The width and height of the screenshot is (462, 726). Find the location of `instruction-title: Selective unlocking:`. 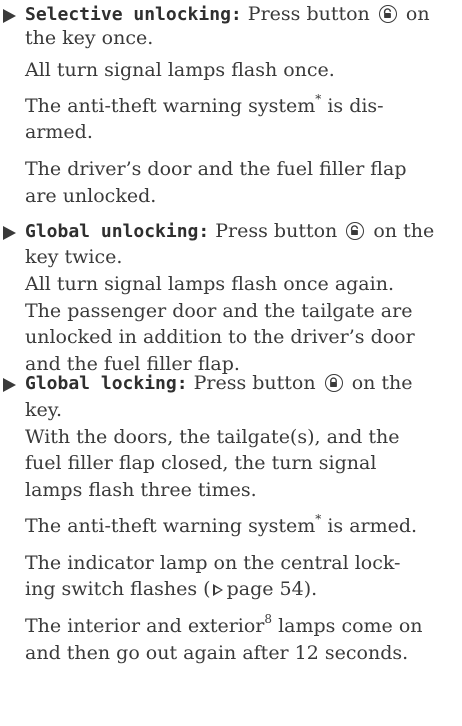

instruction-title: Selective unlocking: is located at coordinates (133, 14).